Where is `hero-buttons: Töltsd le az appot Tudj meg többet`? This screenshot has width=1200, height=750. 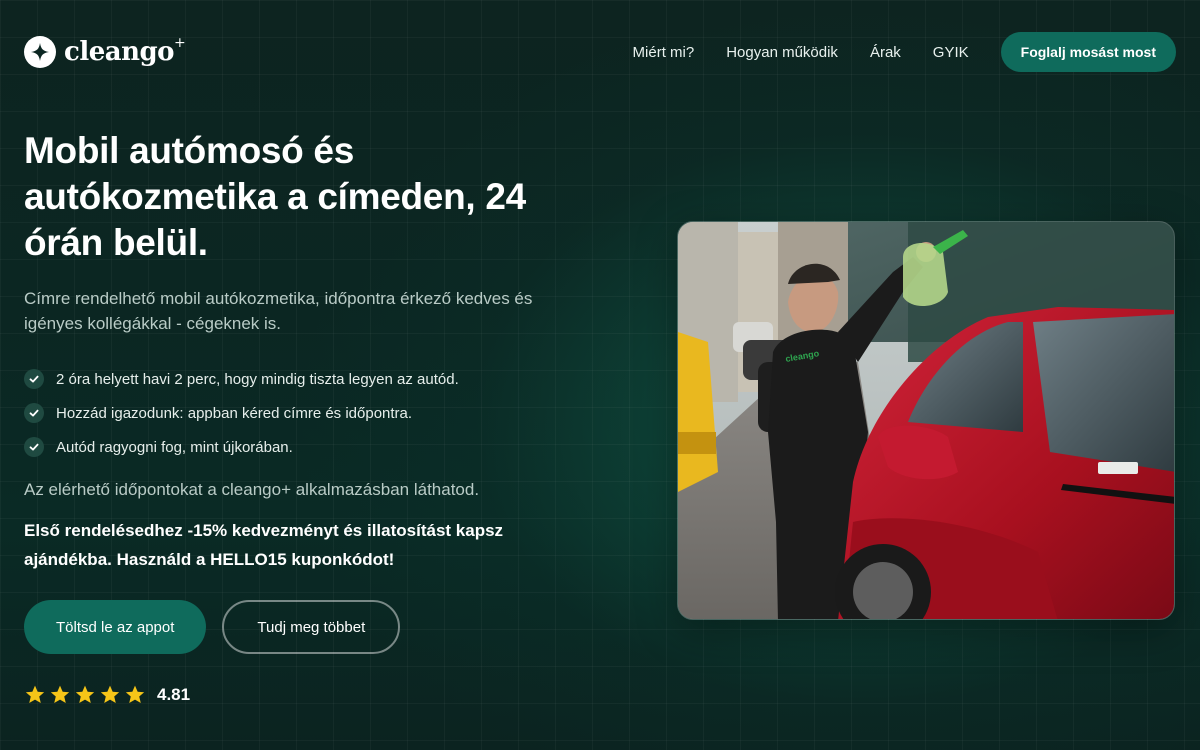 hero-buttons: Töltsd le az appot Tudj meg többet is located at coordinates (309, 627).